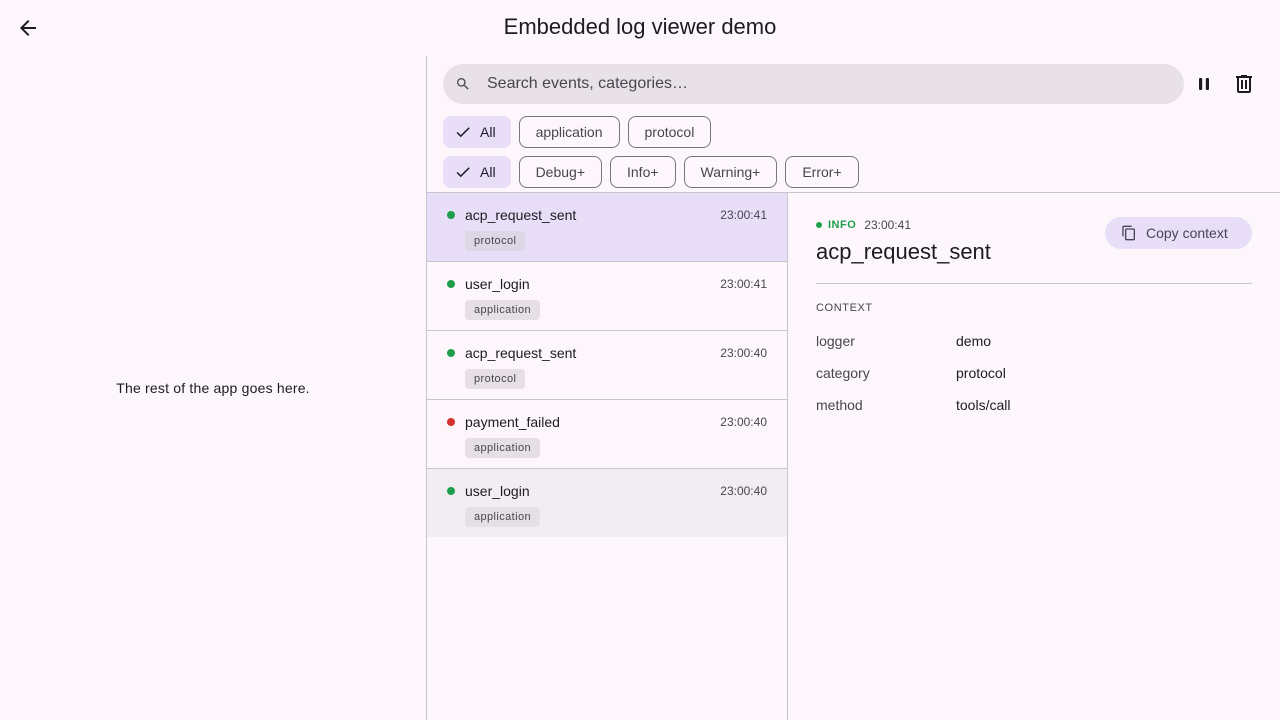  I want to click on detail-divider, so click(1034, 283).